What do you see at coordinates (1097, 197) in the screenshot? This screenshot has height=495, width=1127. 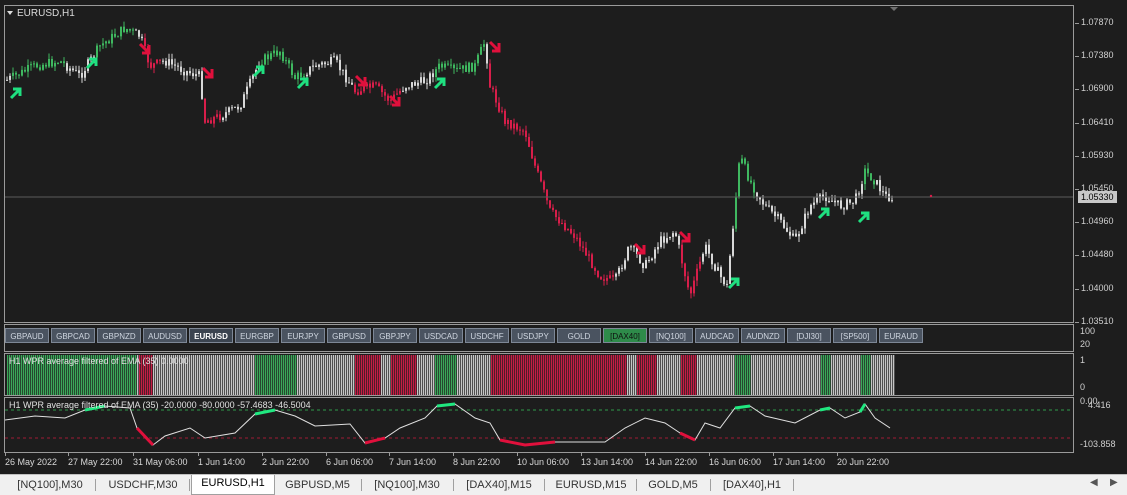 I see `current-price-badge: 1.05330` at bounding box center [1097, 197].